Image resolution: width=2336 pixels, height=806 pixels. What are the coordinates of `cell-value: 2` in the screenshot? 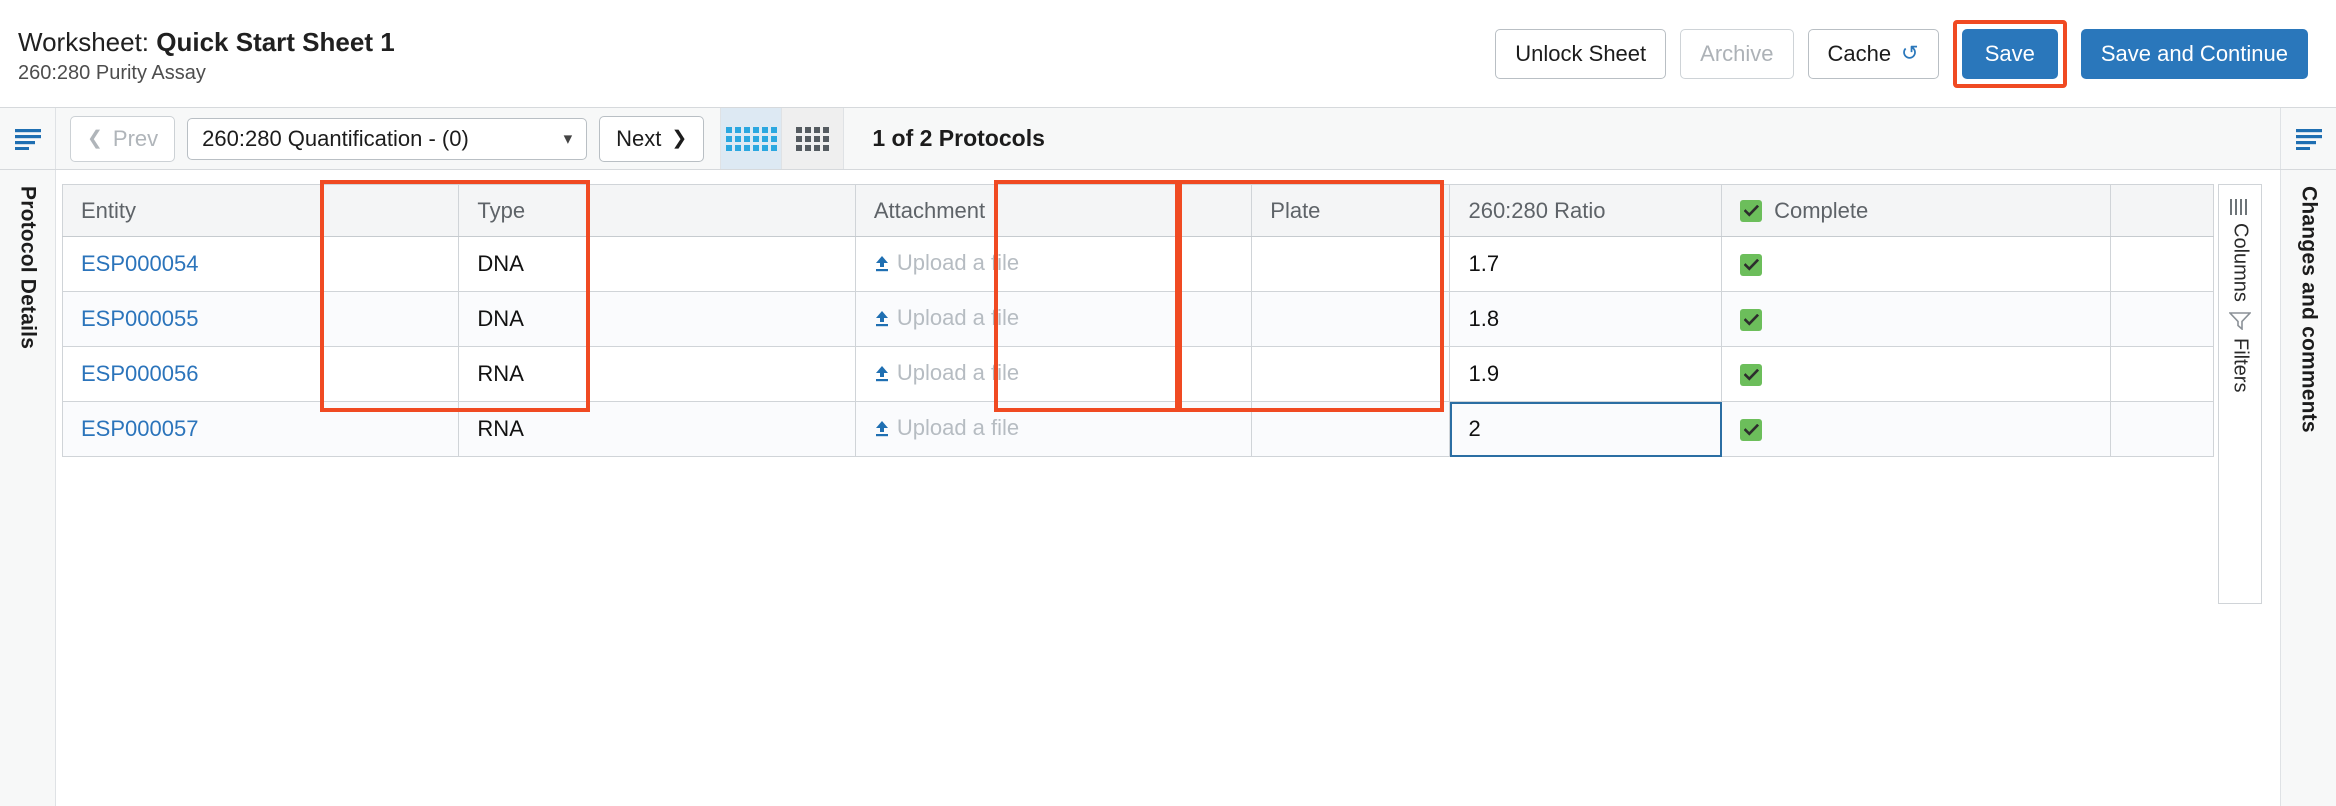 It's located at (1474, 428).